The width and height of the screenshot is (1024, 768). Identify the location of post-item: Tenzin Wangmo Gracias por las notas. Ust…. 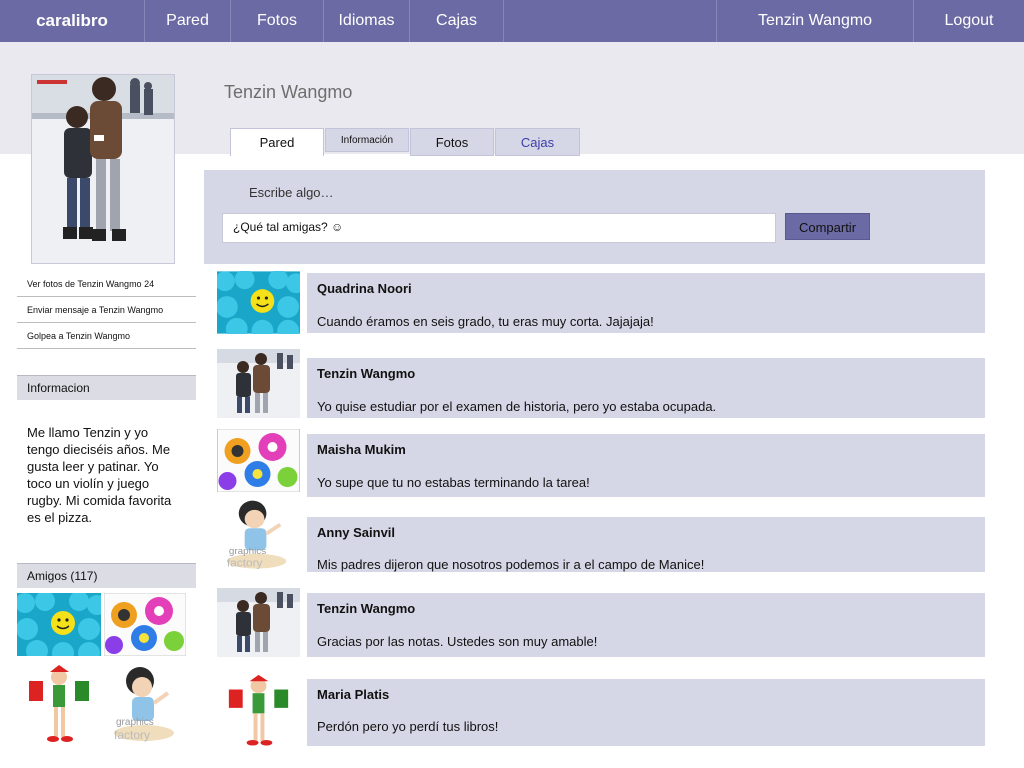
(646, 625).